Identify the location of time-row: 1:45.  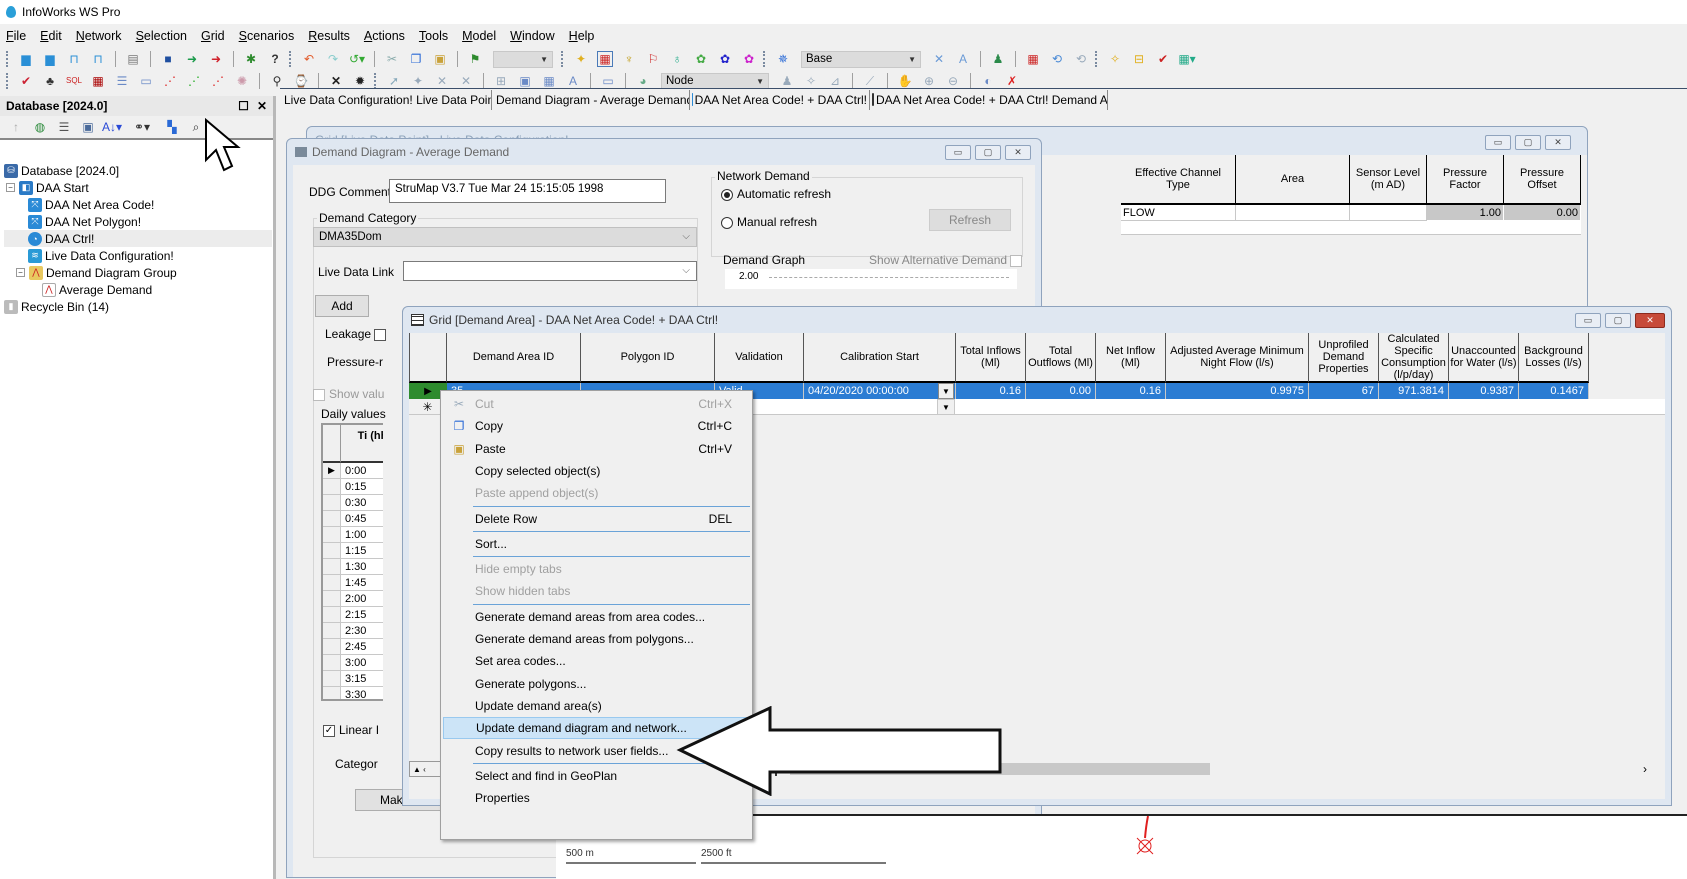
(353, 583).